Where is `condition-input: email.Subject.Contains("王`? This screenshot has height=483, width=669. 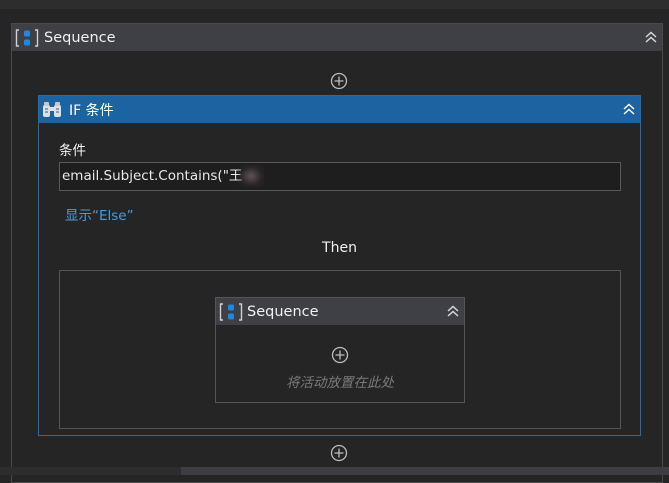 condition-input: email.Subject.Contains("王 is located at coordinates (340, 176).